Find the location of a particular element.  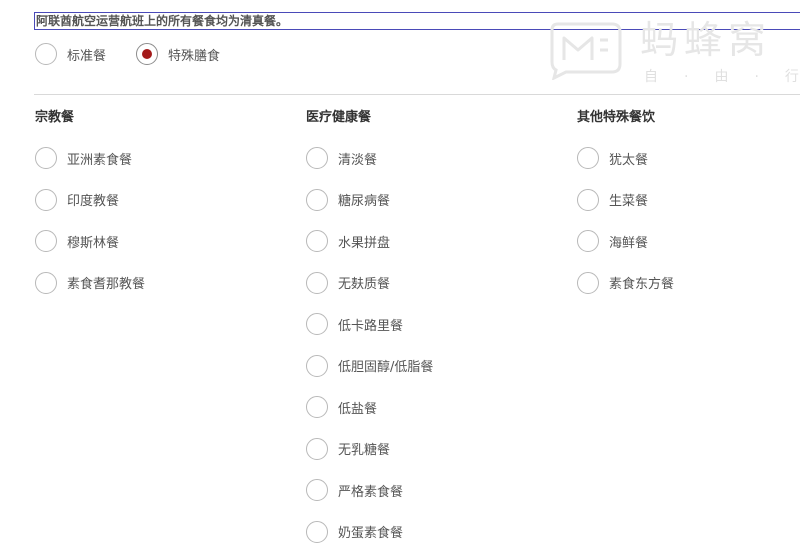

meal-option: 犹太餐 is located at coordinates (625, 158).